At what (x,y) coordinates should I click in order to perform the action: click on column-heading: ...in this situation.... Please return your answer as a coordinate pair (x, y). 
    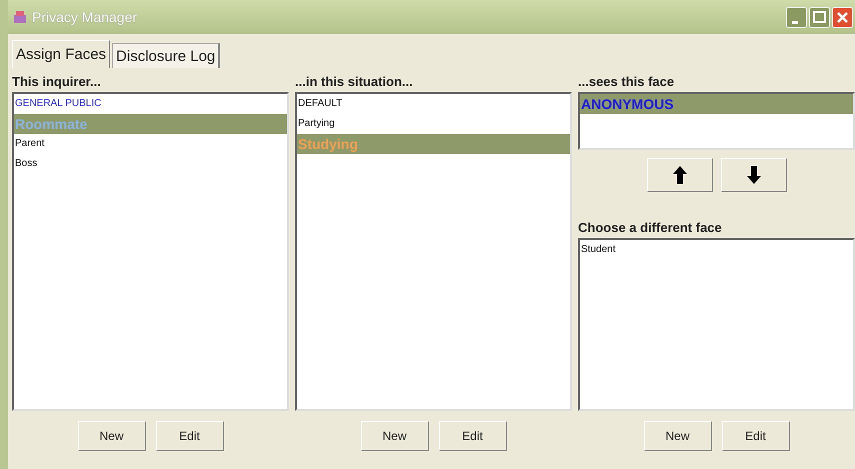
    Looking at the image, I should click on (354, 82).